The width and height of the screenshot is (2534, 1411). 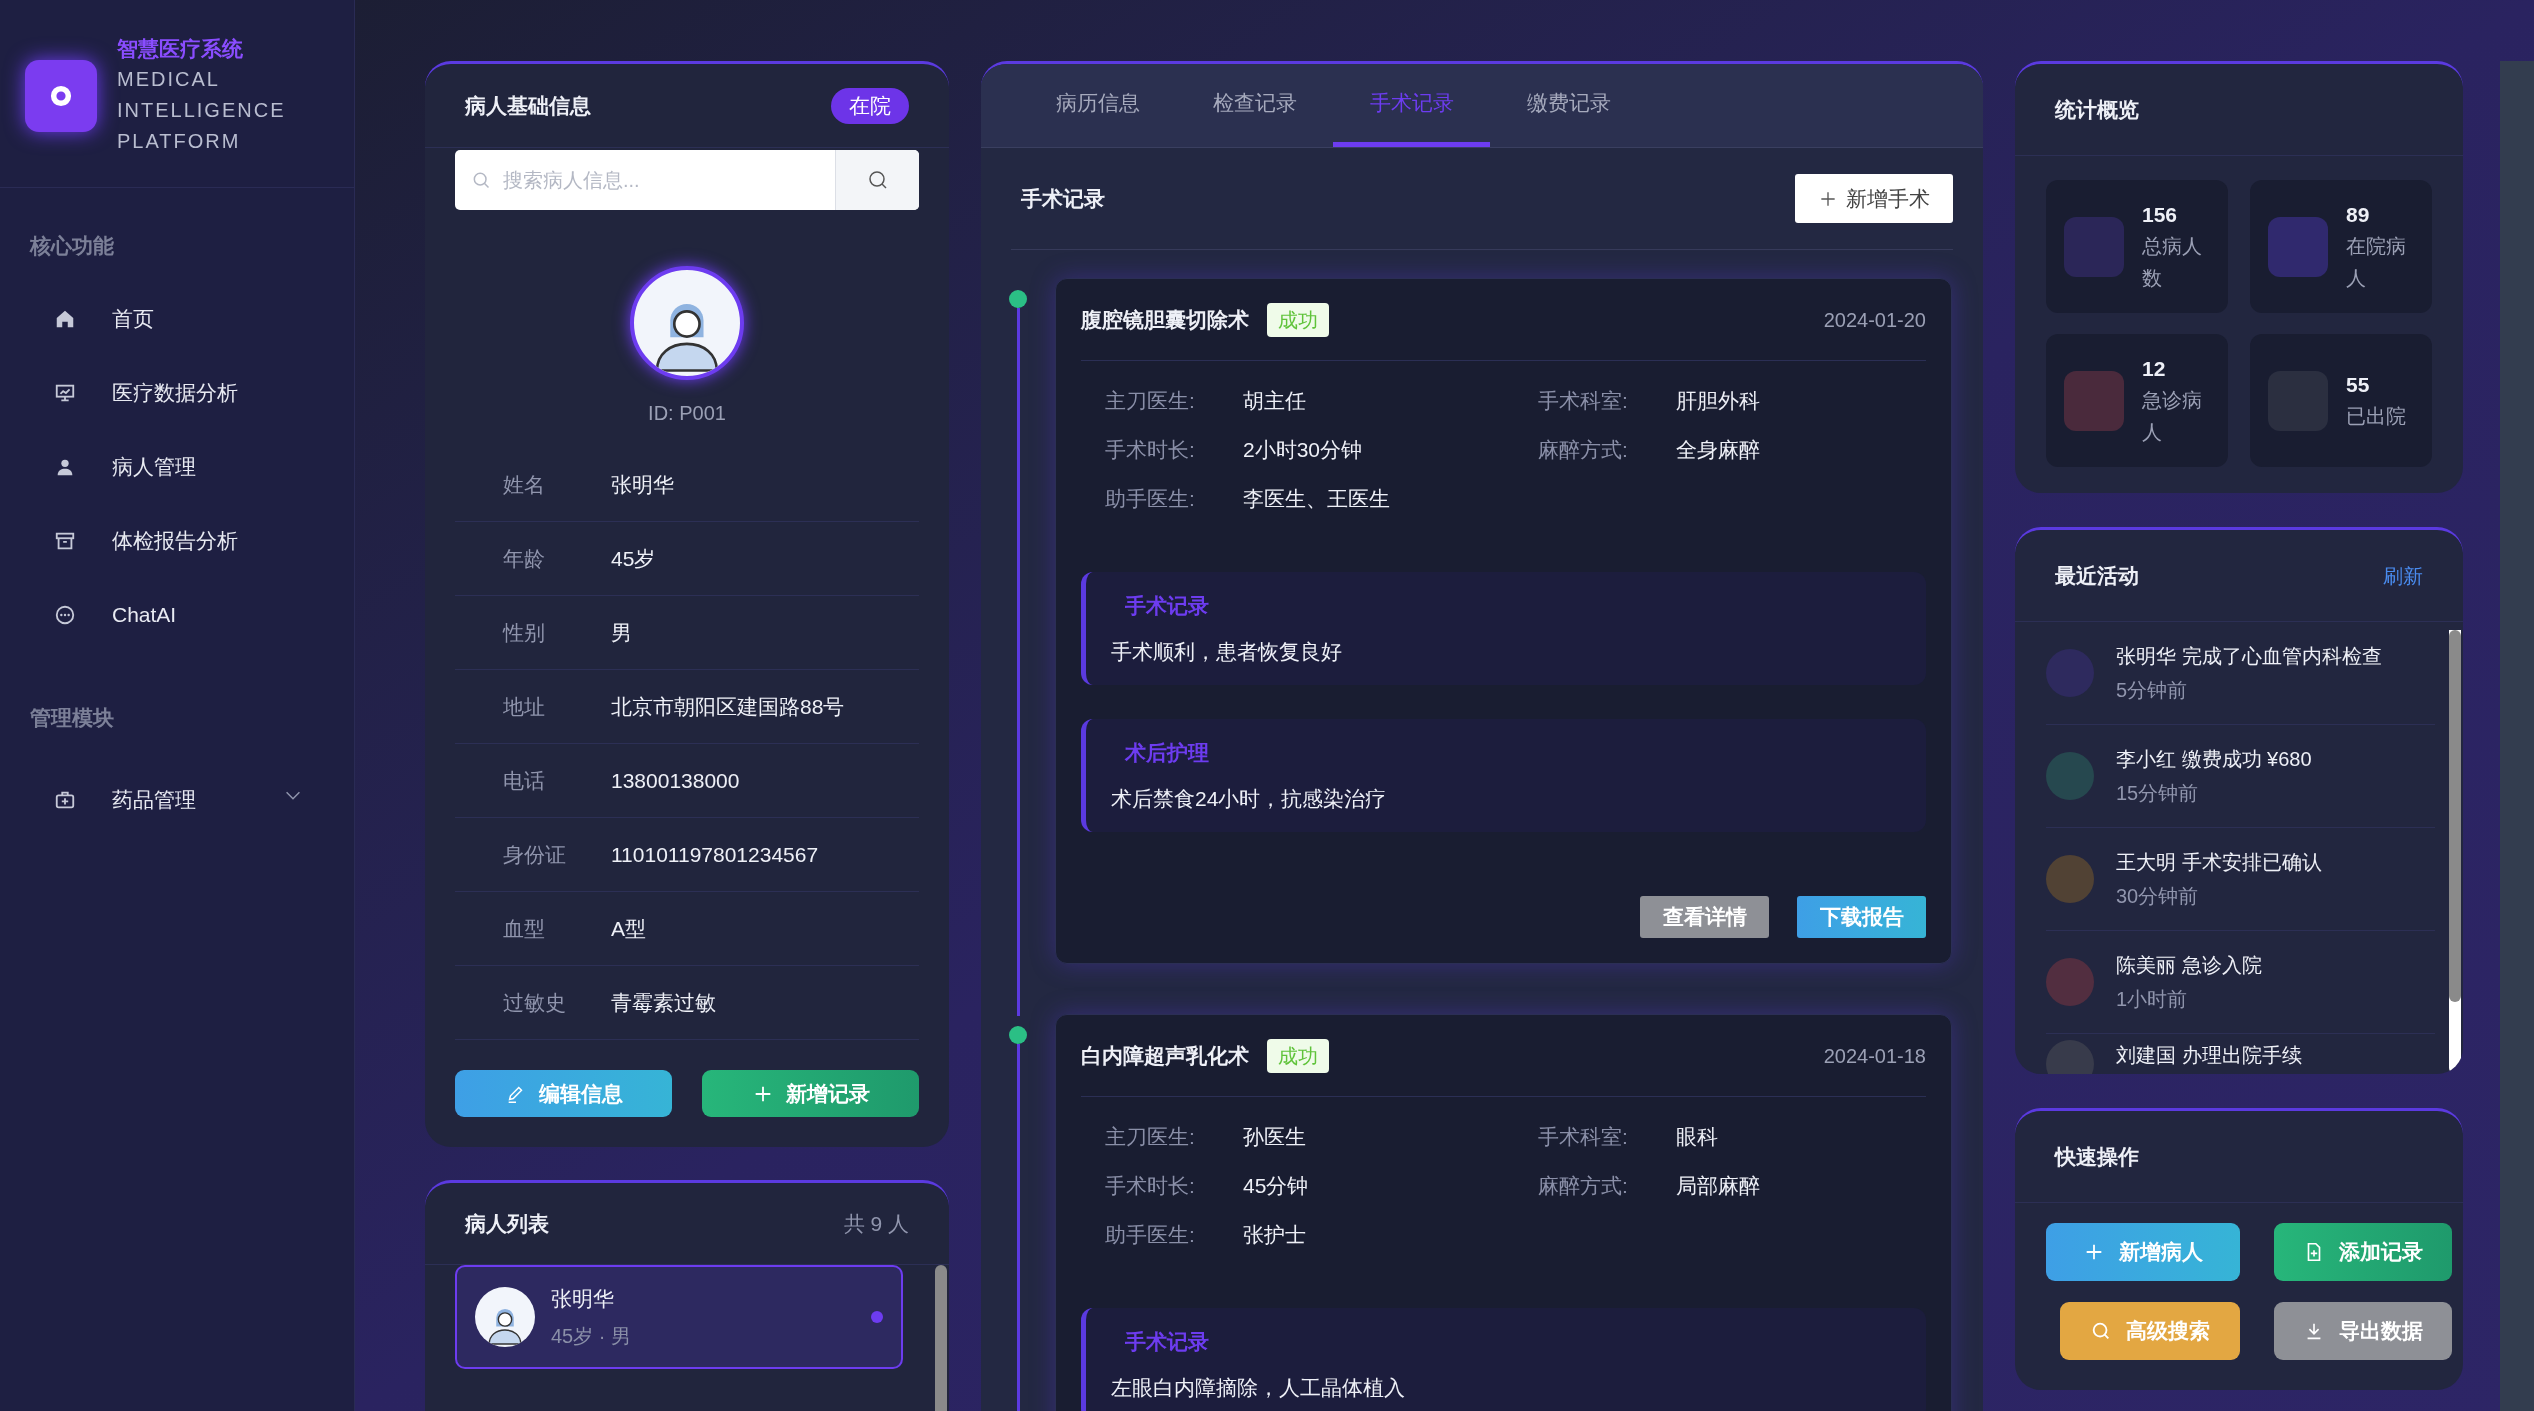 What do you see at coordinates (728, 706) in the screenshot?
I see `field-value: 北京市朝阳区建国路88号` at bounding box center [728, 706].